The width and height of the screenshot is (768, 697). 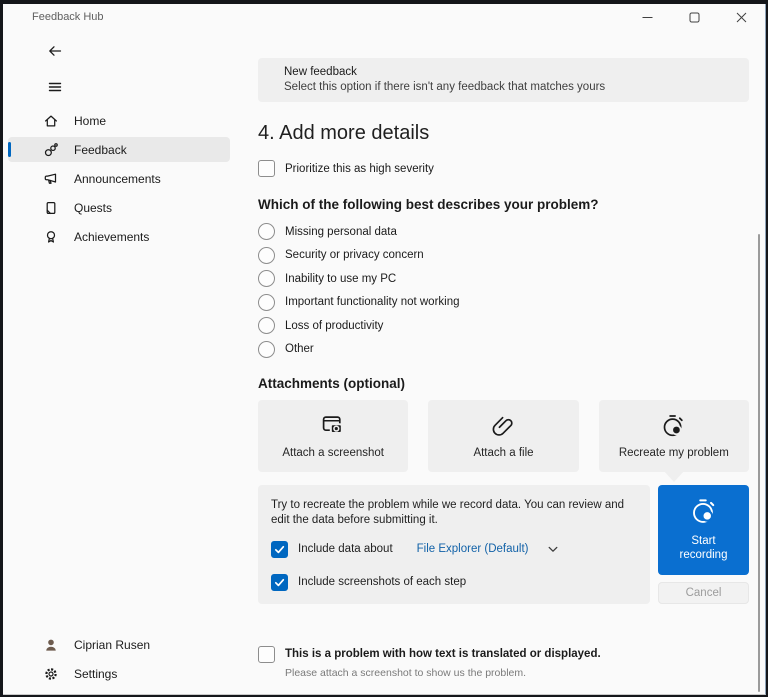 I want to click on callout-pointer, so click(x=674, y=475).